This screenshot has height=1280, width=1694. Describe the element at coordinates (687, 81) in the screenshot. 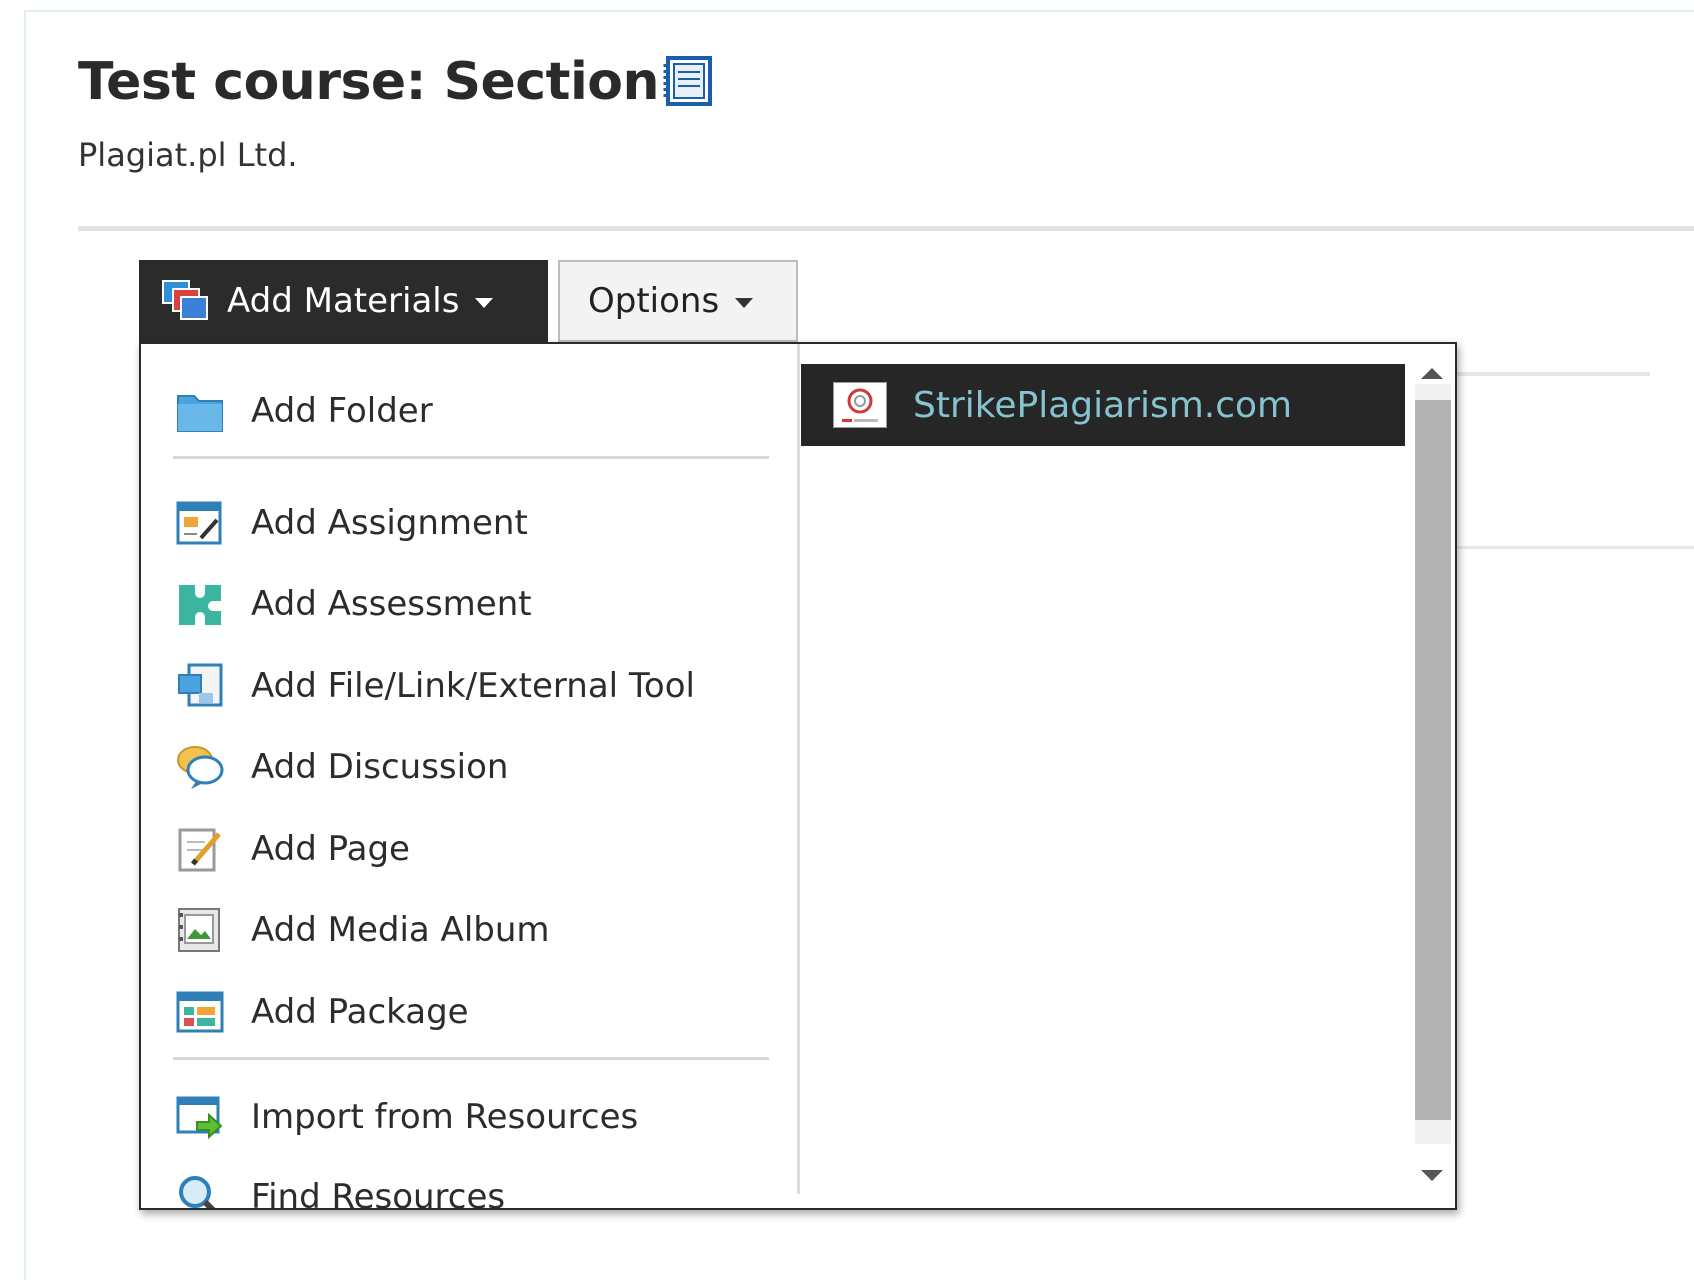

I see `notebook-icon` at that location.